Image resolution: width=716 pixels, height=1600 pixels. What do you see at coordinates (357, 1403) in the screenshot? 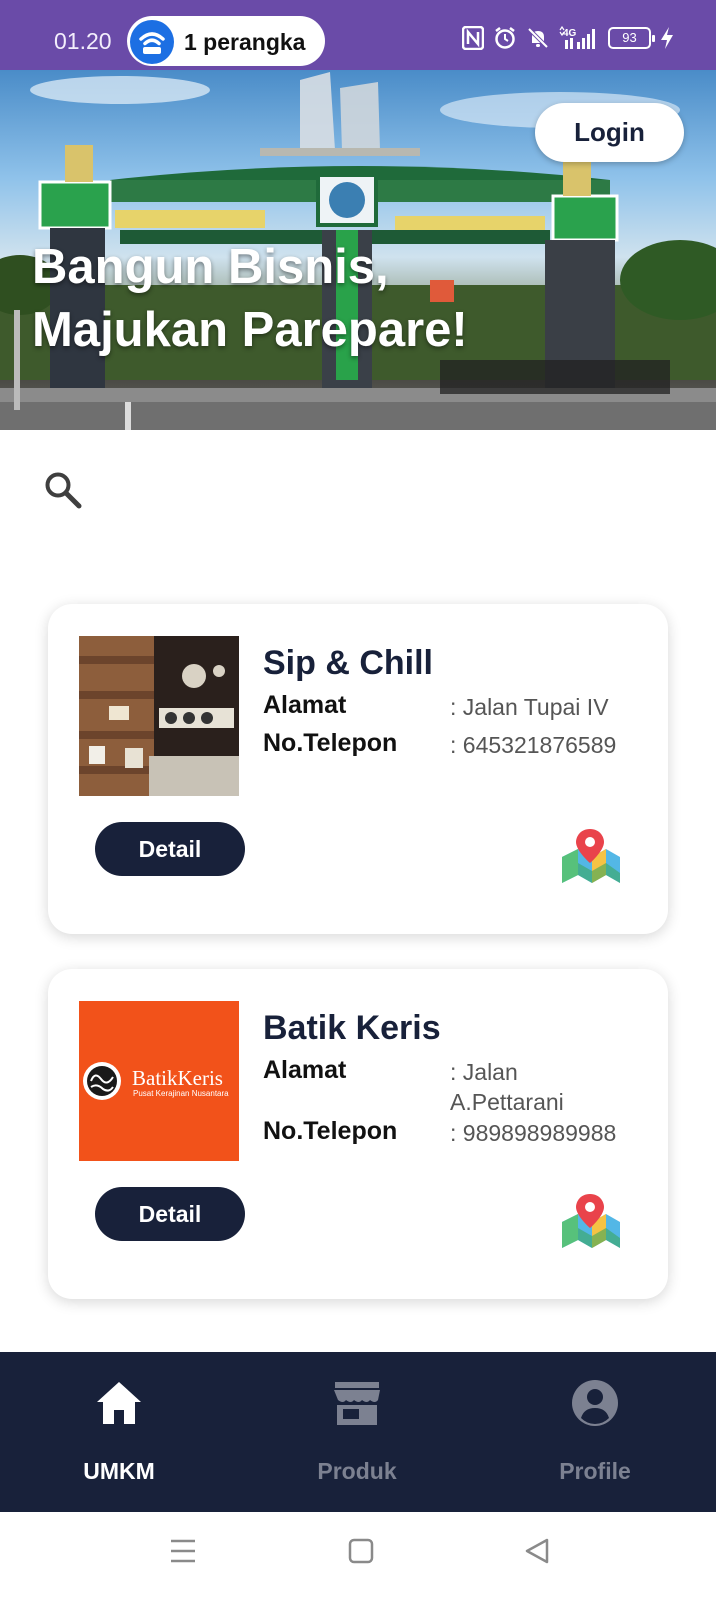
I see `store-icon` at bounding box center [357, 1403].